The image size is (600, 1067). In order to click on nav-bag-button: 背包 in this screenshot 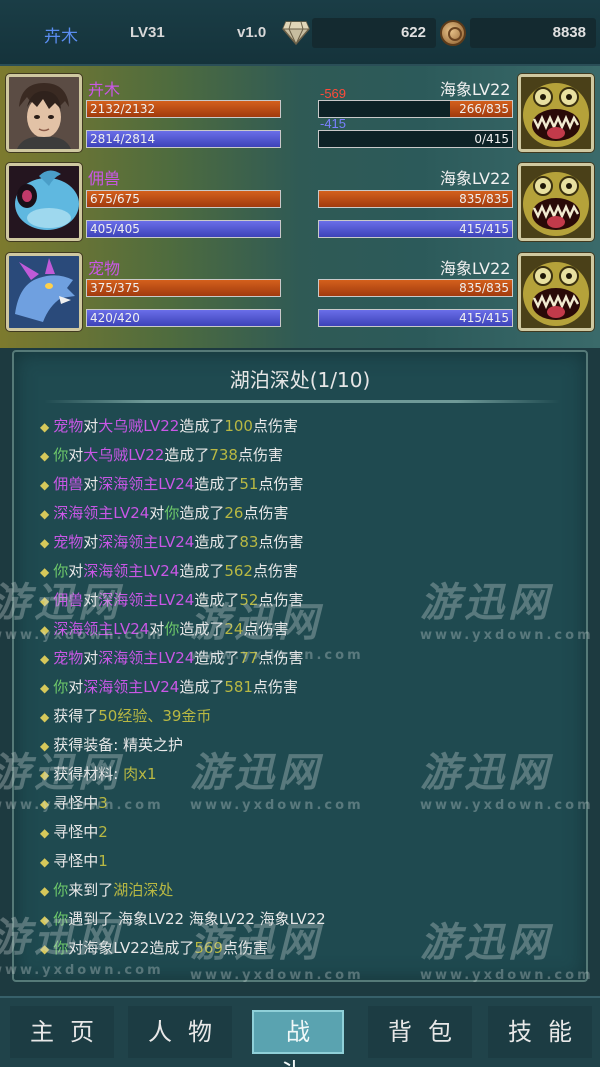, I will do `click(420, 1032)`.